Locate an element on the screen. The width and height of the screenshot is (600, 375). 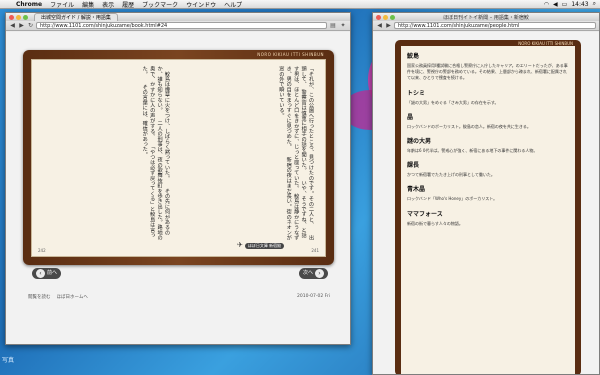
minimize-icon is located at coordinates (18, 17).